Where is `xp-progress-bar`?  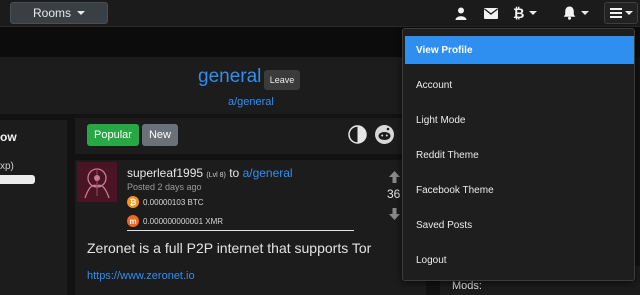 xp-progress-bar is located at coordinates (17, 179).